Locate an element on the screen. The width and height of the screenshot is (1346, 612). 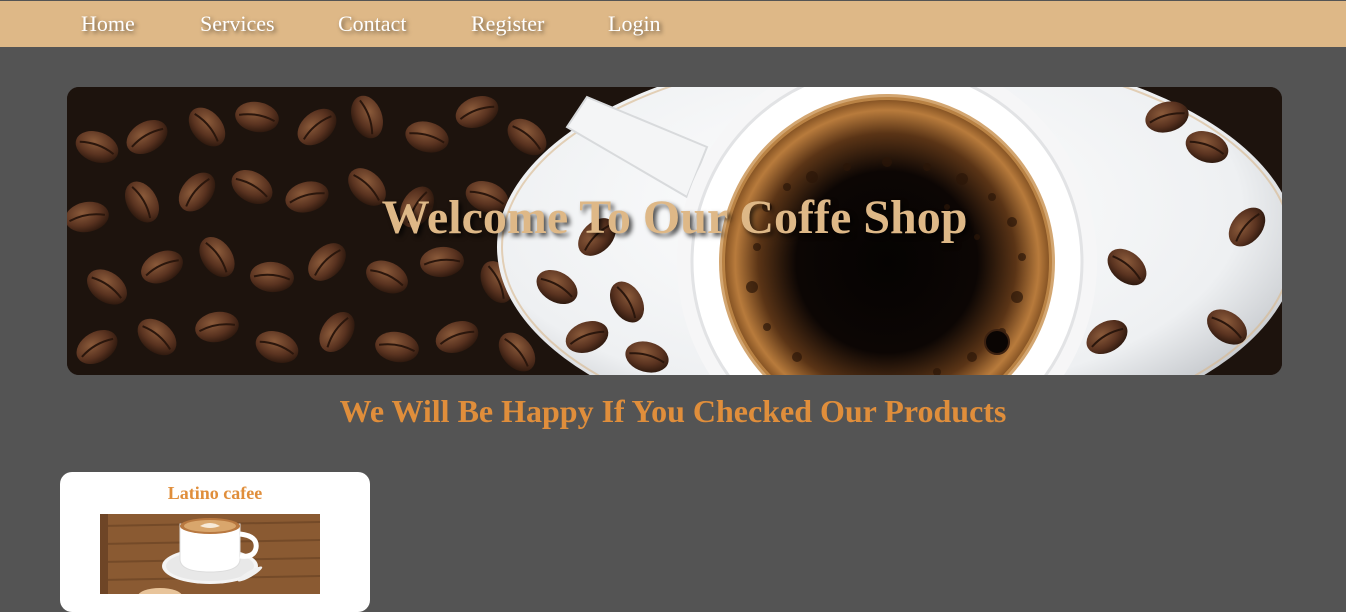
top-navbar: Home Services Contact Register Login is located at coordinates (673, 24).